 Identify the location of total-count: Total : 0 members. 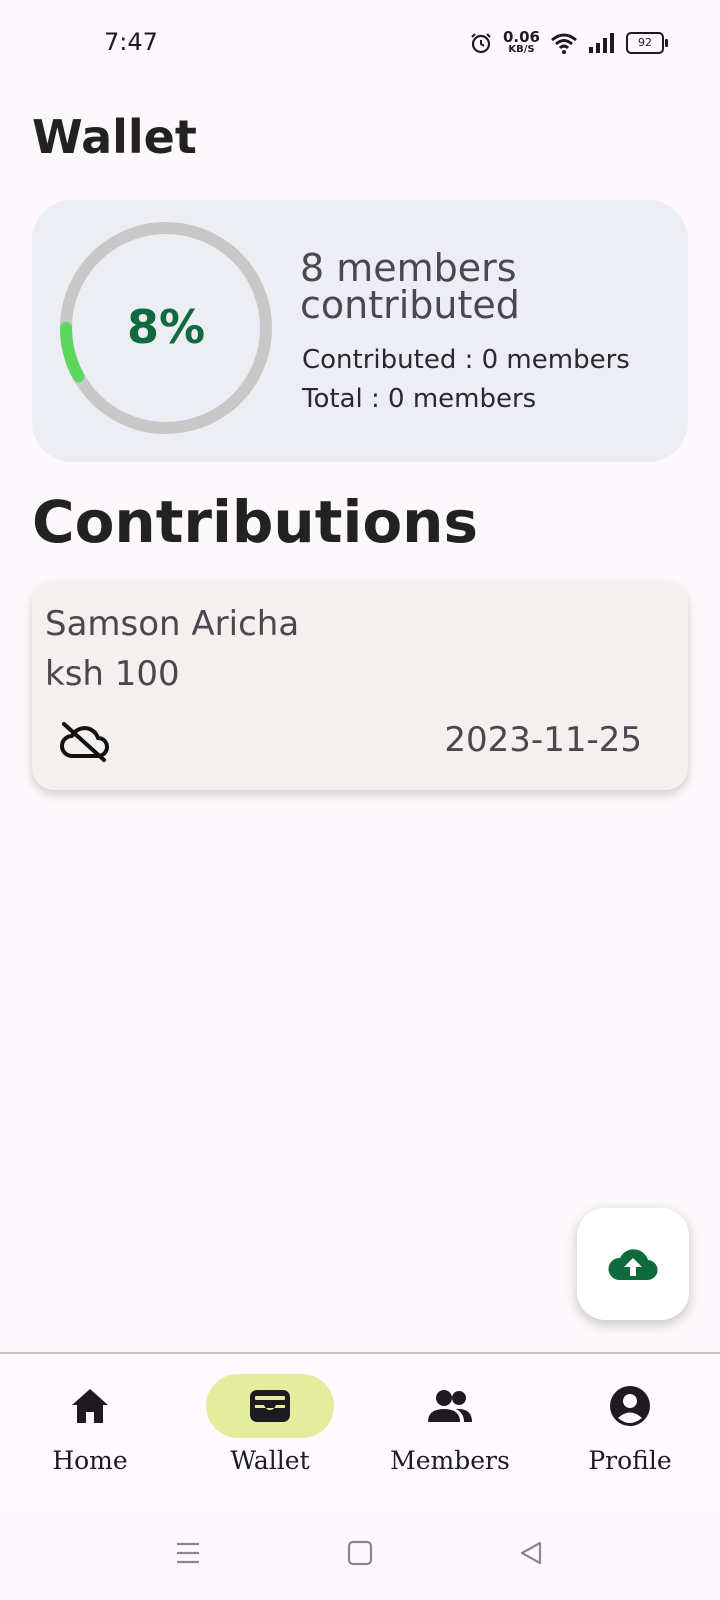
(419, 399).